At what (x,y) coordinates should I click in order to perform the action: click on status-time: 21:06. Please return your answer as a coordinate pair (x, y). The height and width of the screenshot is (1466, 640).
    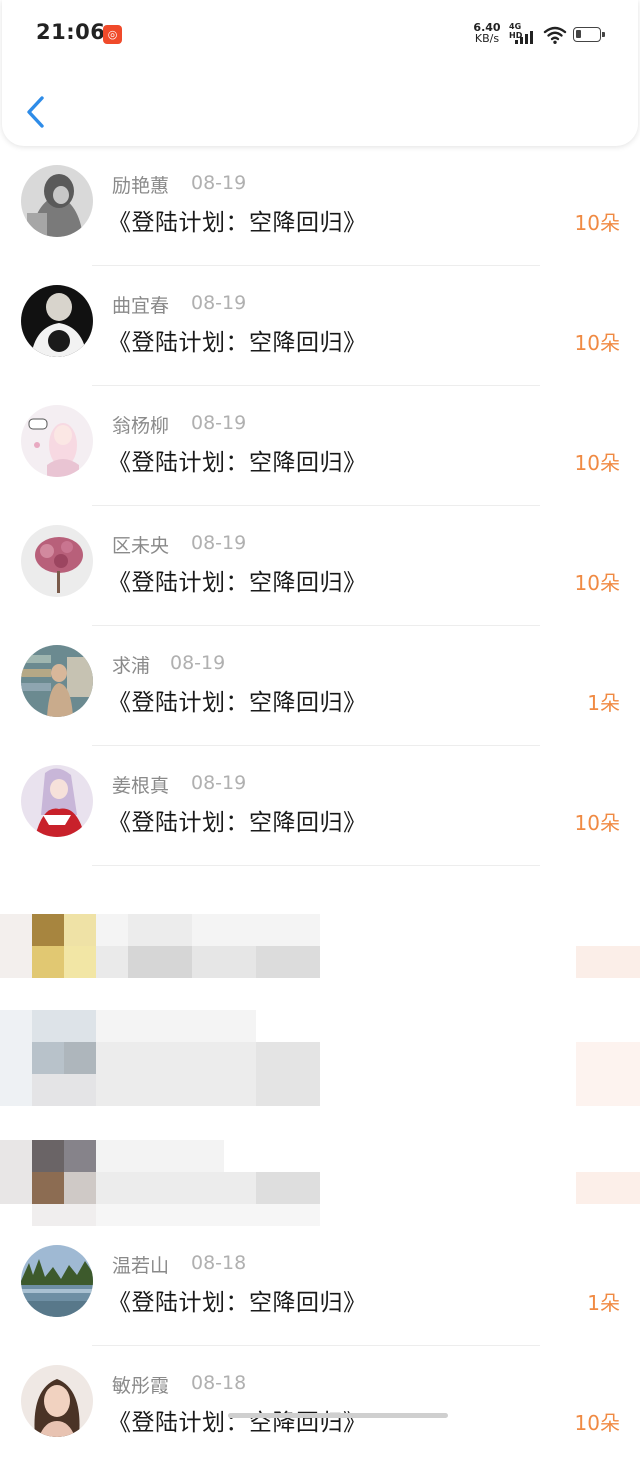
    Looking at the image, I should click on (71, 32).